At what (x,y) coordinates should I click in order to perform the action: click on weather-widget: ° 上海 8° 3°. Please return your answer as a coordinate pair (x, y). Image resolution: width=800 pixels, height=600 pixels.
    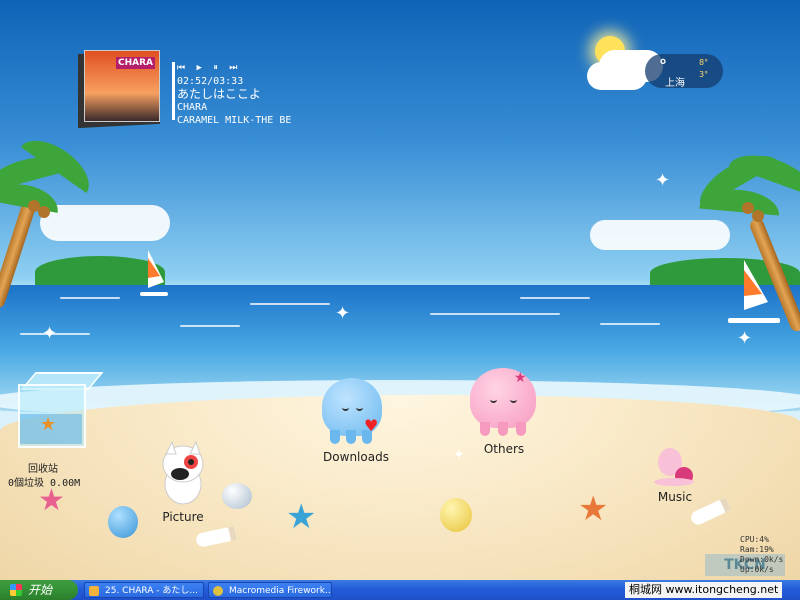
    Looking at the image, I should click on (653, 63).